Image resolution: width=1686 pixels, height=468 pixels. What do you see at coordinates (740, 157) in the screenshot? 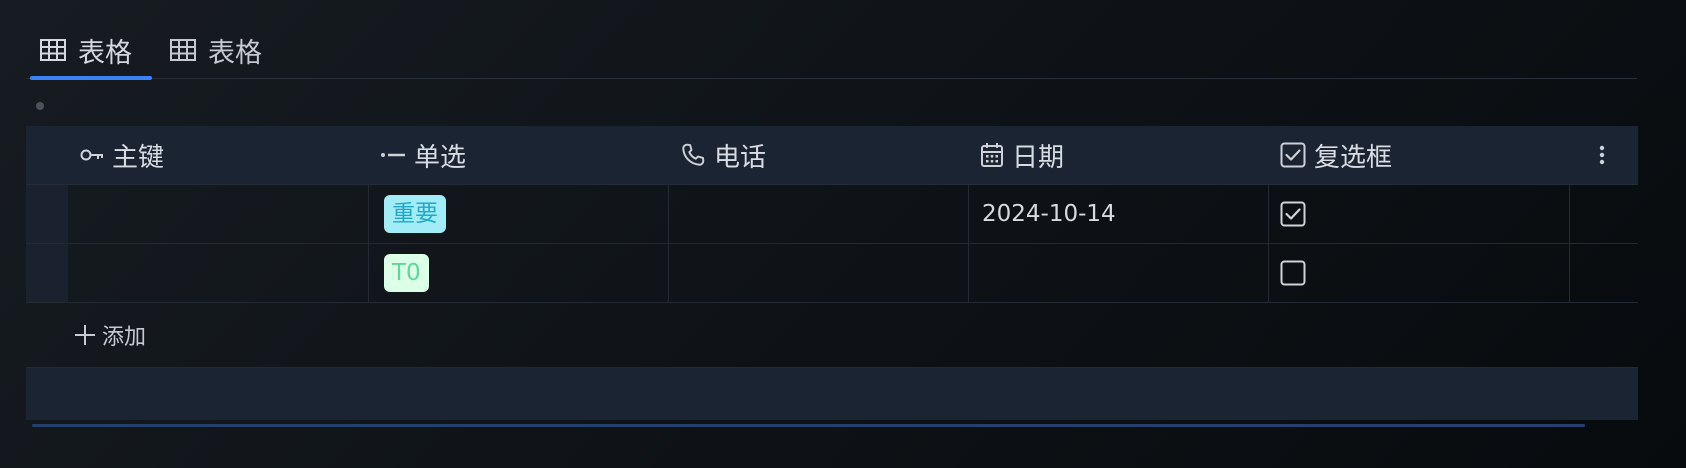
I see `column-label: 电话` at bounding box center [740, 157].